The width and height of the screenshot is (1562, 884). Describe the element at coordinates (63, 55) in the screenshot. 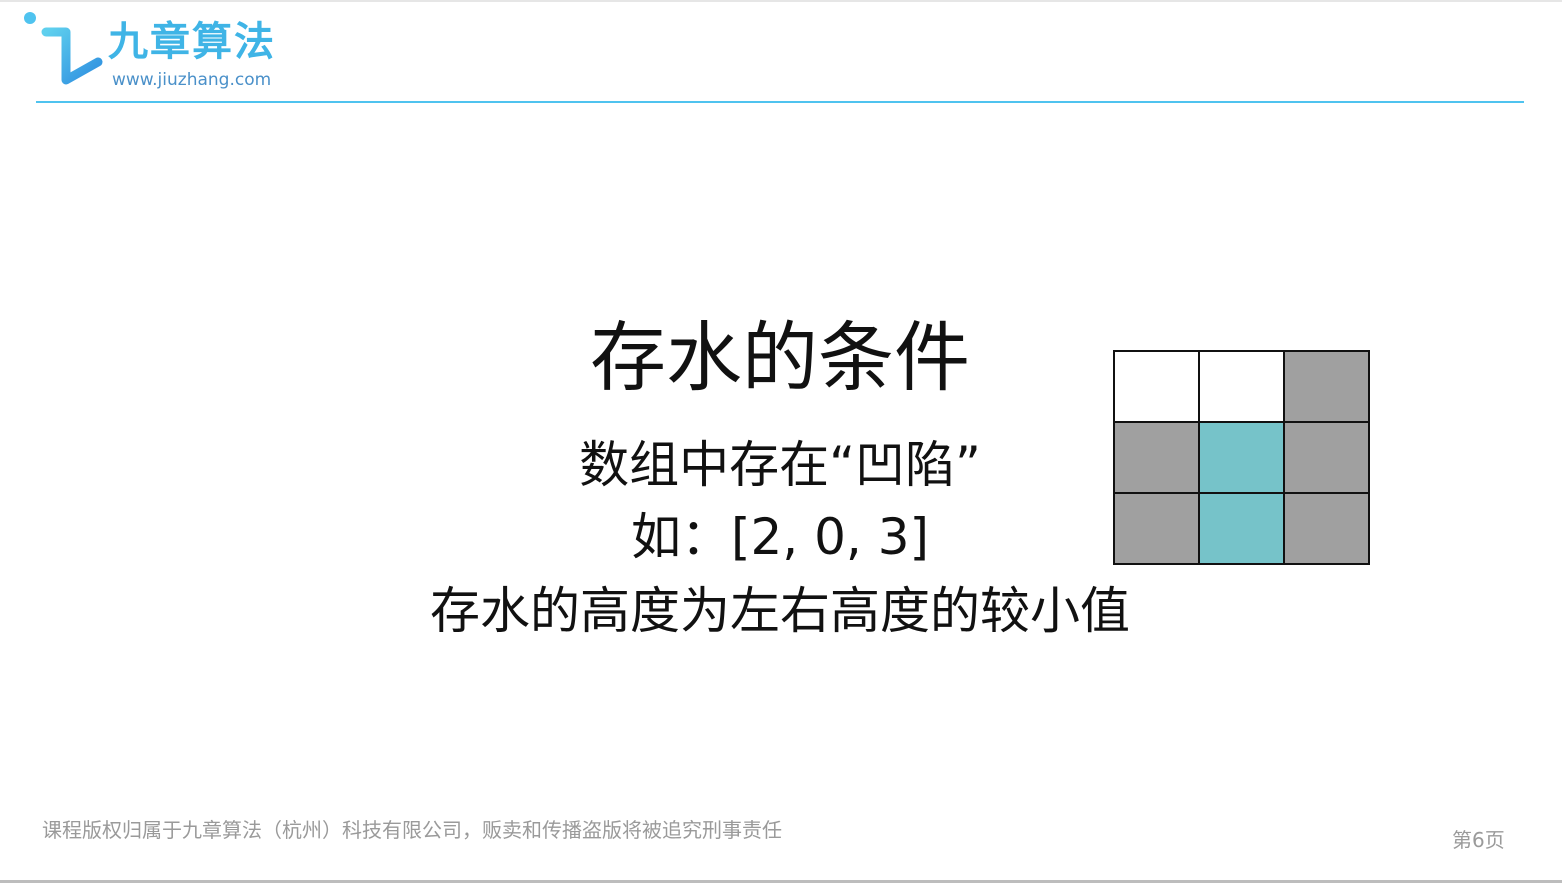

I see `jiuzhang-logo-icon` at that location.